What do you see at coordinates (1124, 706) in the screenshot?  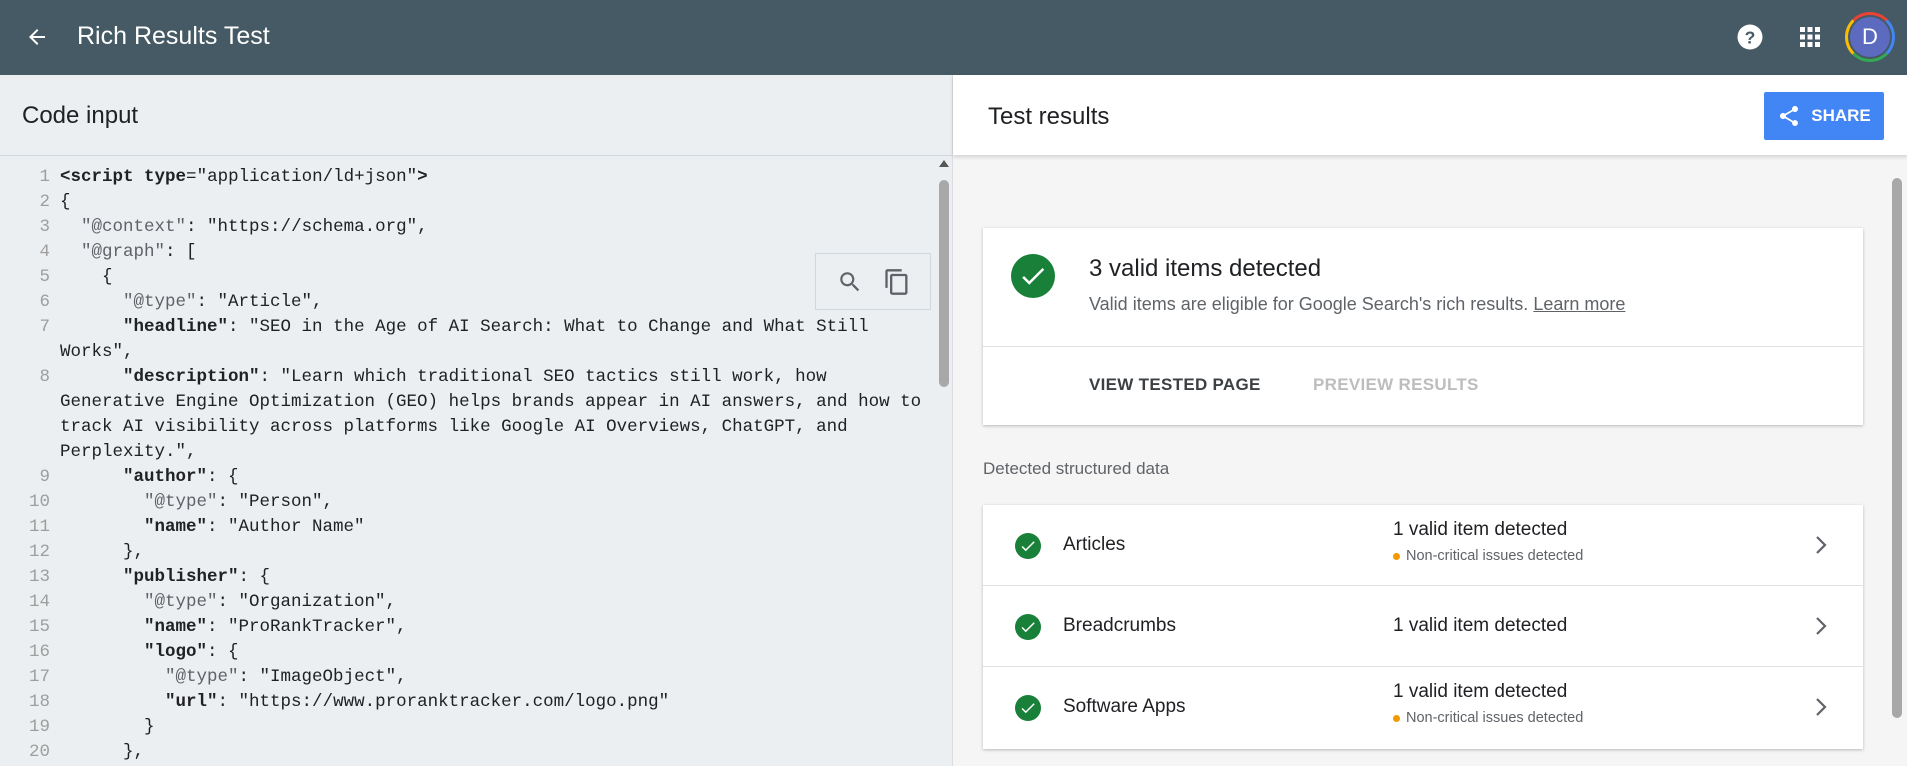 I see `item-name: Software Apps` at bounding box center [1124, 706].